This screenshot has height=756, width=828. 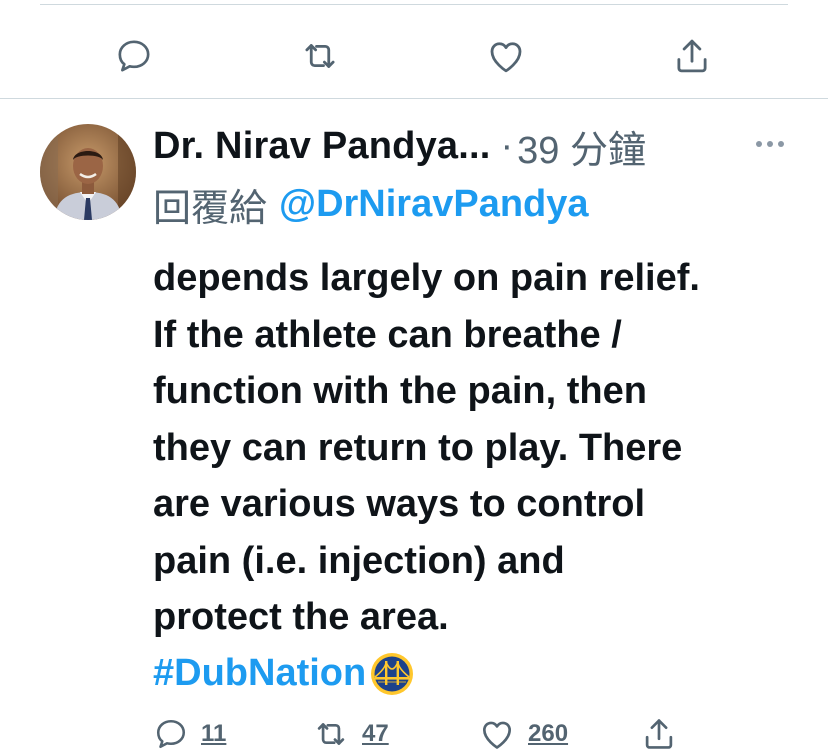 I want to click on tweet-text-line: depends largely on pain relief., so click(x=426, y=278).